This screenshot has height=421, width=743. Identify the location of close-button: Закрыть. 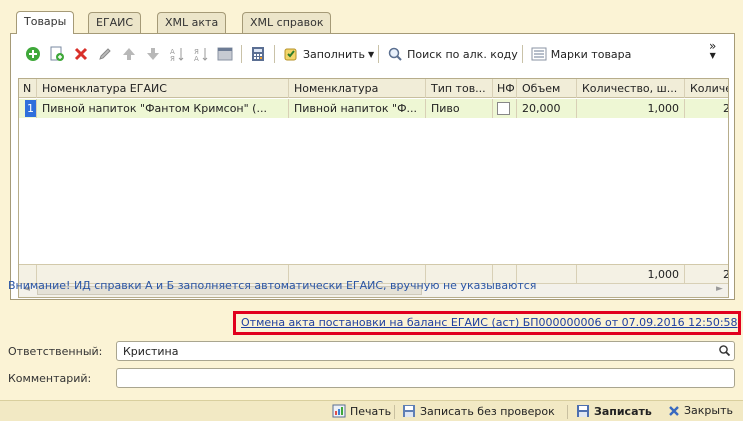
(700, 410).